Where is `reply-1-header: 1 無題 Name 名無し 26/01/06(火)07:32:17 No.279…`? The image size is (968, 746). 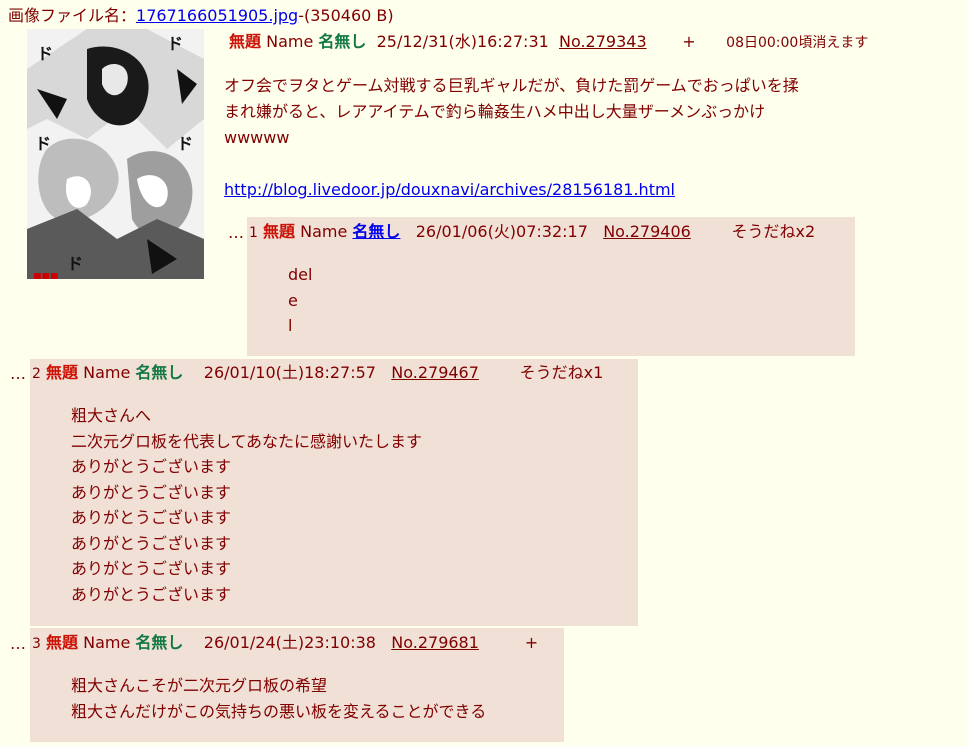 reply-1-header: 1 無題 Name 名無し 26/01/06(火)07:32:17 No.279… is located at coordinates (532, 232).